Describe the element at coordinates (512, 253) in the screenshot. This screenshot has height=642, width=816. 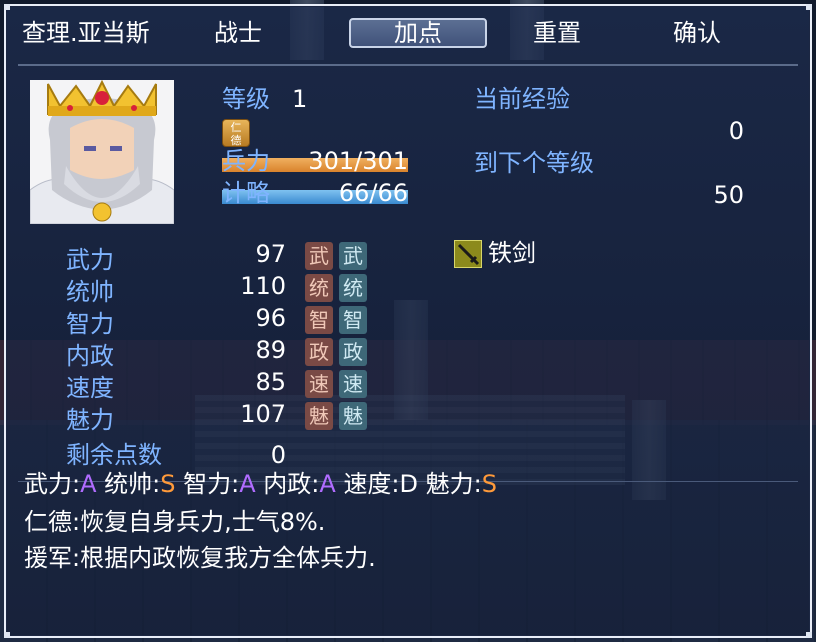
I see `weapon-name: 铁剑` at that location.